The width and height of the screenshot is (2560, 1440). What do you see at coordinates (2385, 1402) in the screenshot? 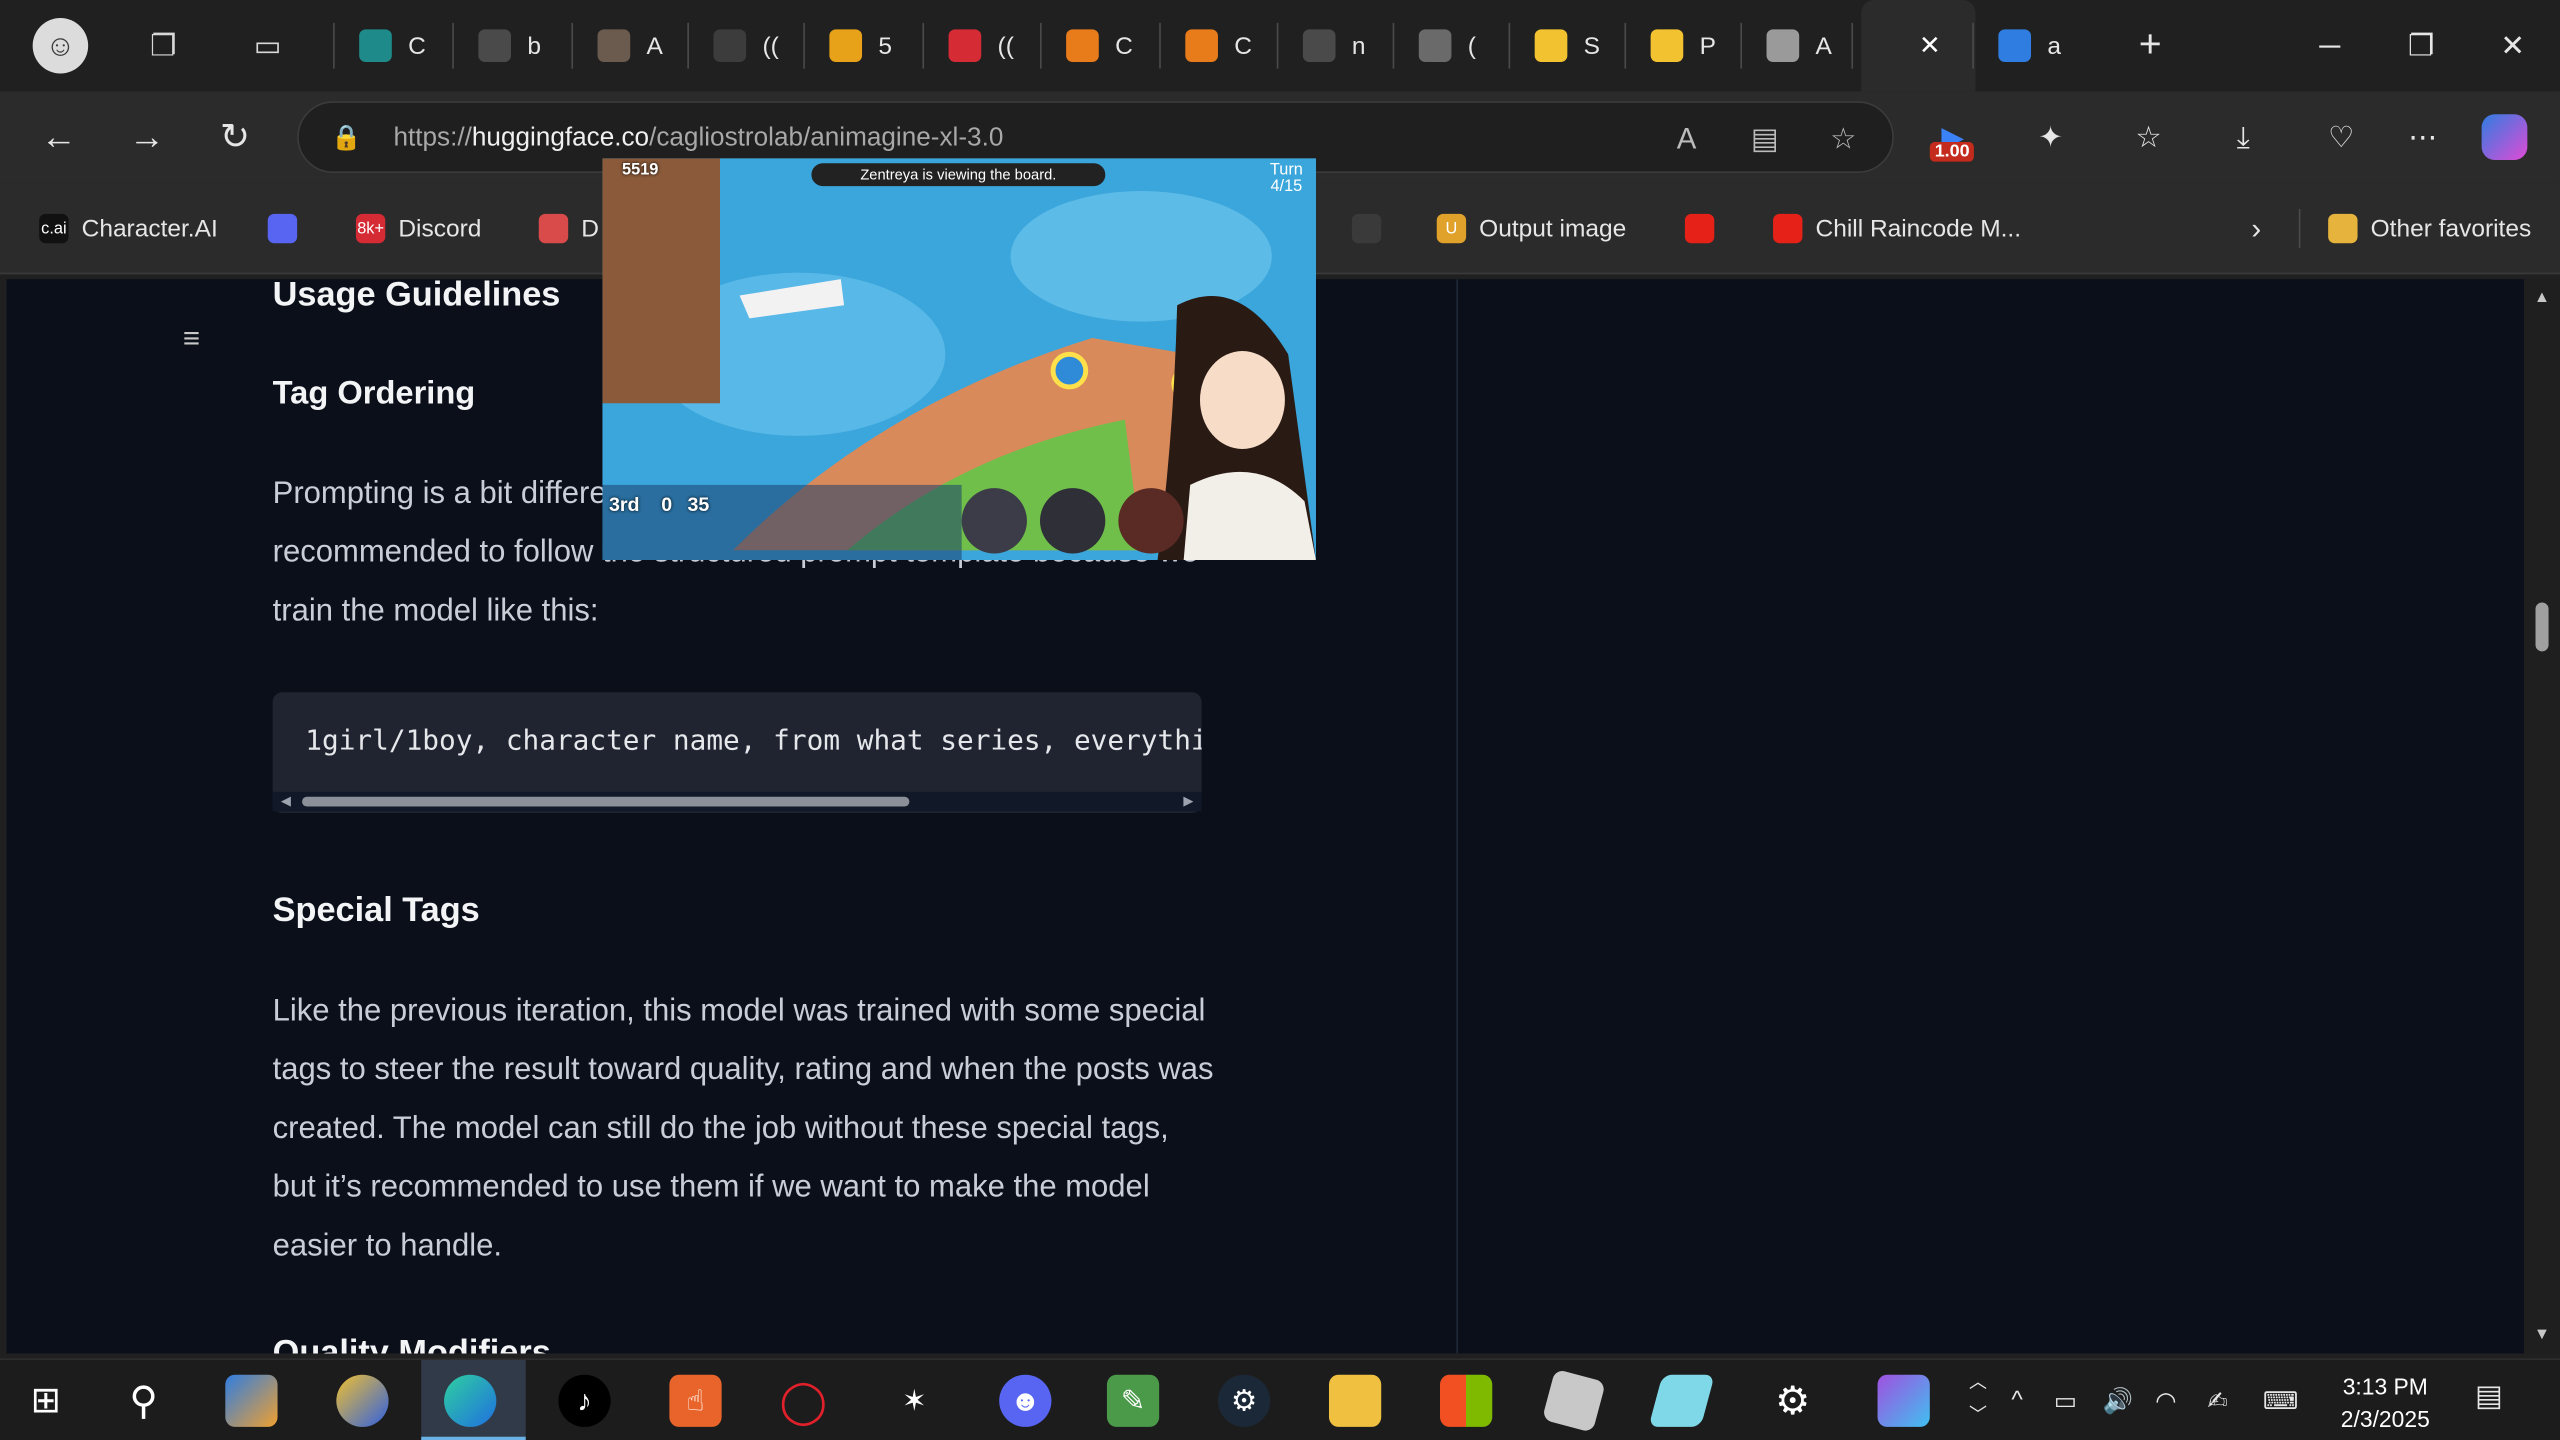
I see `clock: 3:13 PM 2/3/2025` at bounding box center [2385, 1402].